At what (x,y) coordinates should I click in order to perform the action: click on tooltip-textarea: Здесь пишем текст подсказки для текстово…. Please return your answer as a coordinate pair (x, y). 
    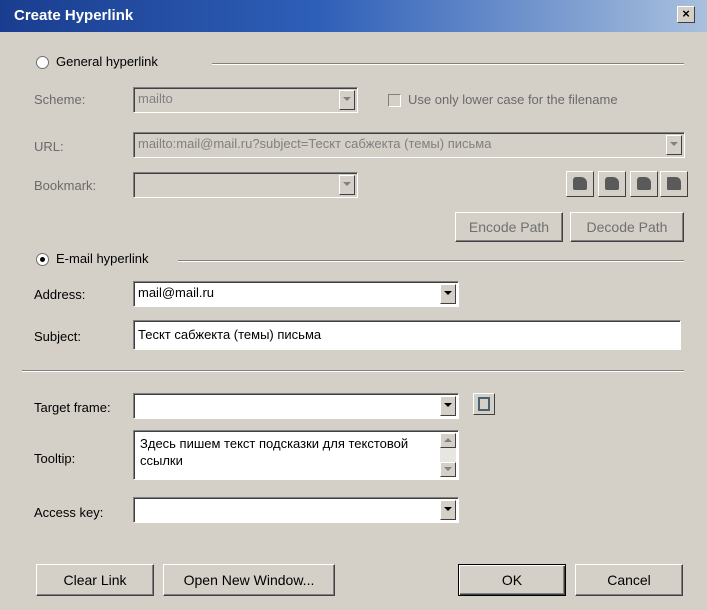
    Looking at the image, I should click on (296, 455).